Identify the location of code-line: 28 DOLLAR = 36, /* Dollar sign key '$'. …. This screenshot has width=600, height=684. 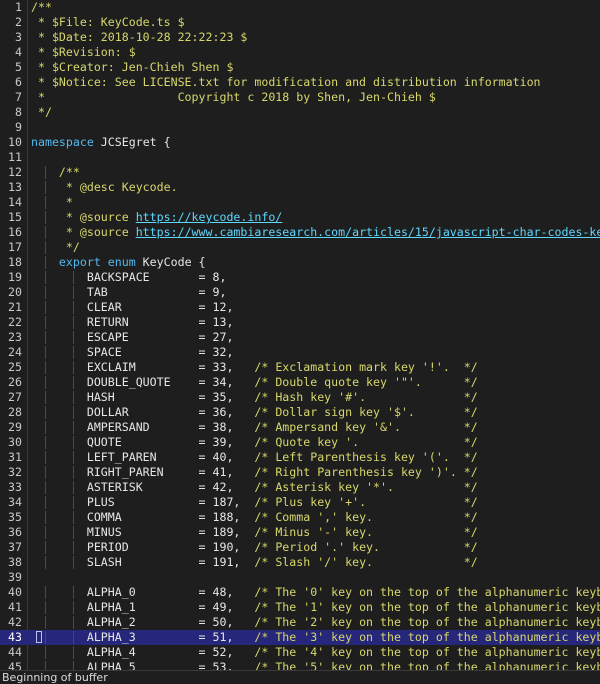
(300, 412).